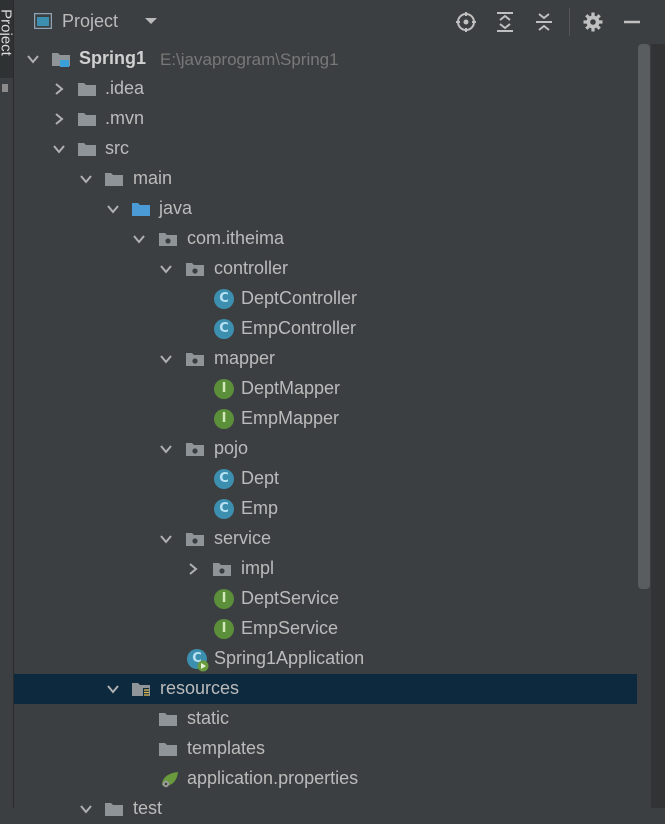  I want to click on tree-row-java: java, so click(332, 209).